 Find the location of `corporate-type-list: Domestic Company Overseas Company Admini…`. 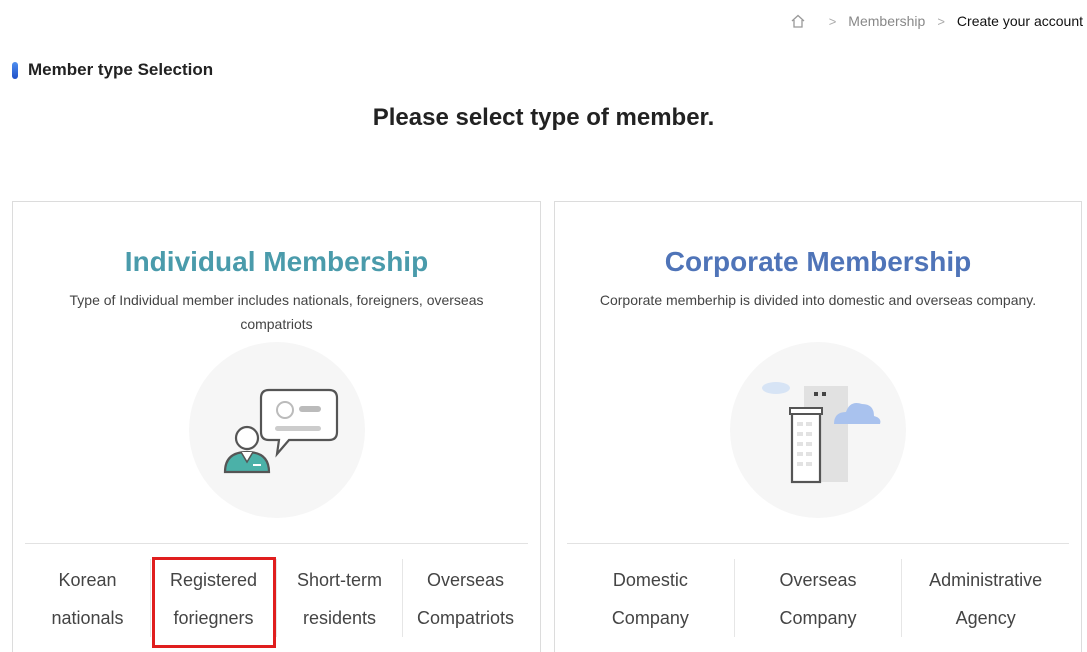

corporate-type-list: Domestic Company Overseas Company Admini… is located at coordinates (818, 598).